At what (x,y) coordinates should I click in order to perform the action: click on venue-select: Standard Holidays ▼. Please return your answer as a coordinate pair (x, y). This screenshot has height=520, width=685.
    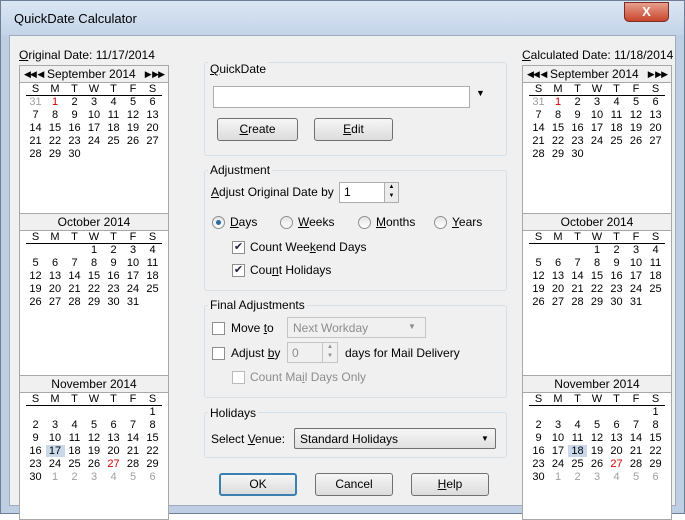
    Looking at the image, I should click on (395, 438).